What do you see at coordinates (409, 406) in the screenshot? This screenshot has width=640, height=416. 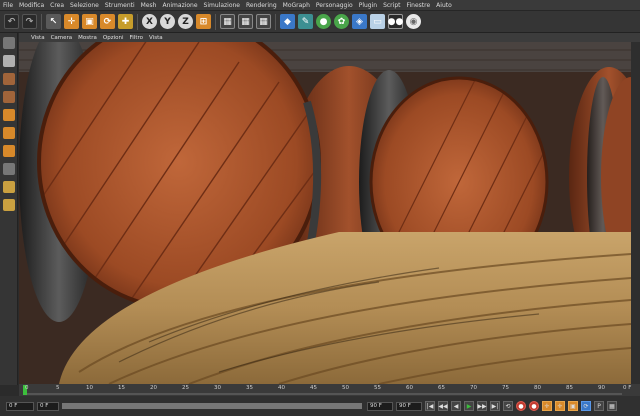 I see `max-frame-field: 90 F` at bounding box center [409, 406].